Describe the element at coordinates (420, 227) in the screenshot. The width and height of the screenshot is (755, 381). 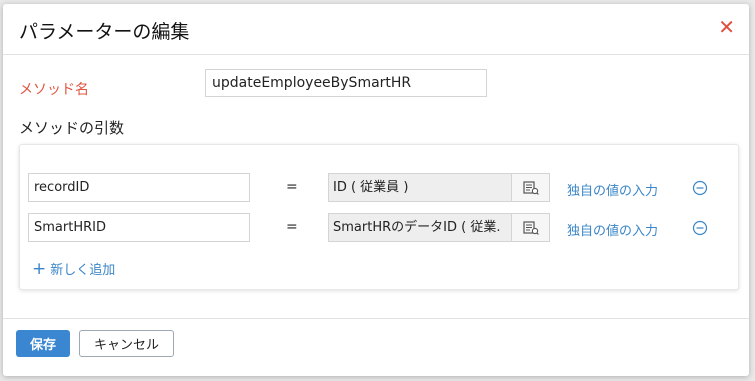
I see `argument-value-field: SmartHRのデータID ( 従業.` at that location.